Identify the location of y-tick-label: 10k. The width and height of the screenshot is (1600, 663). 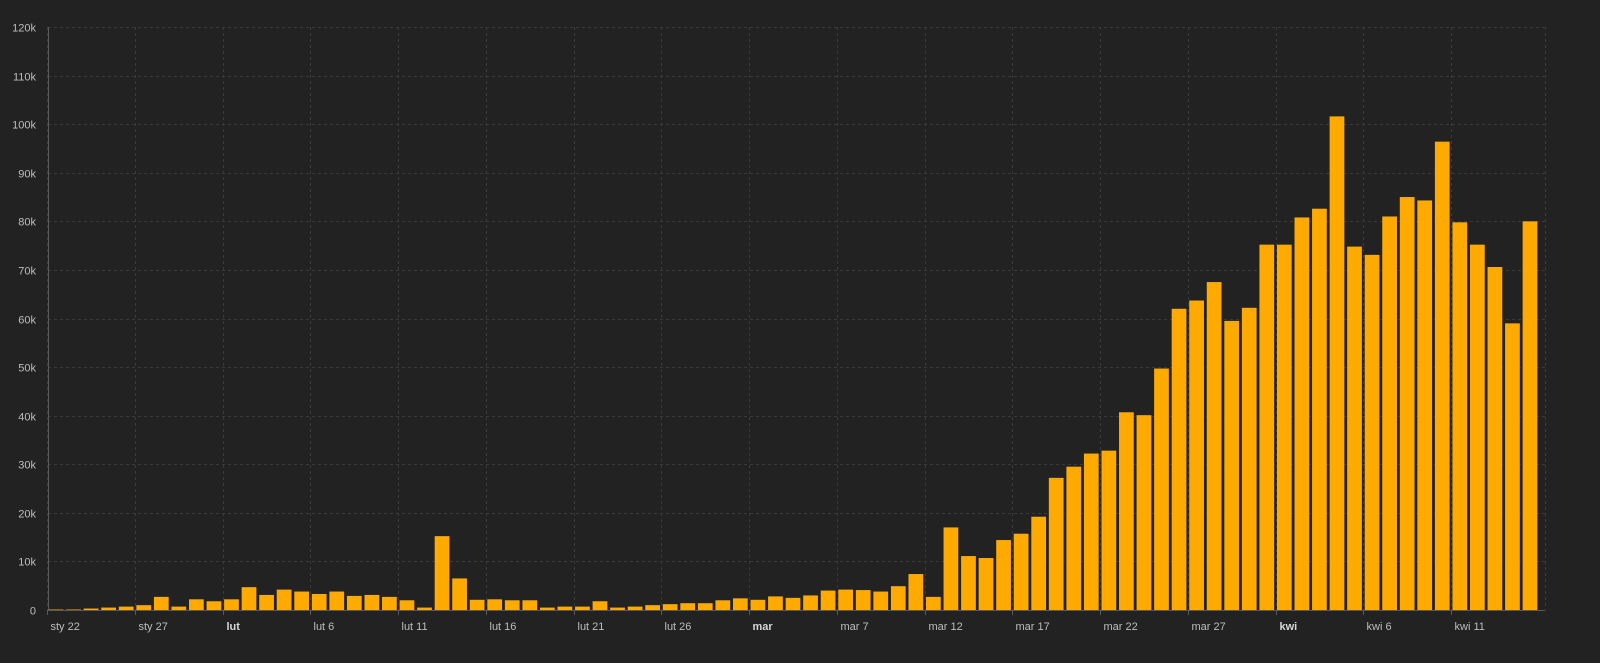
(27, 563).